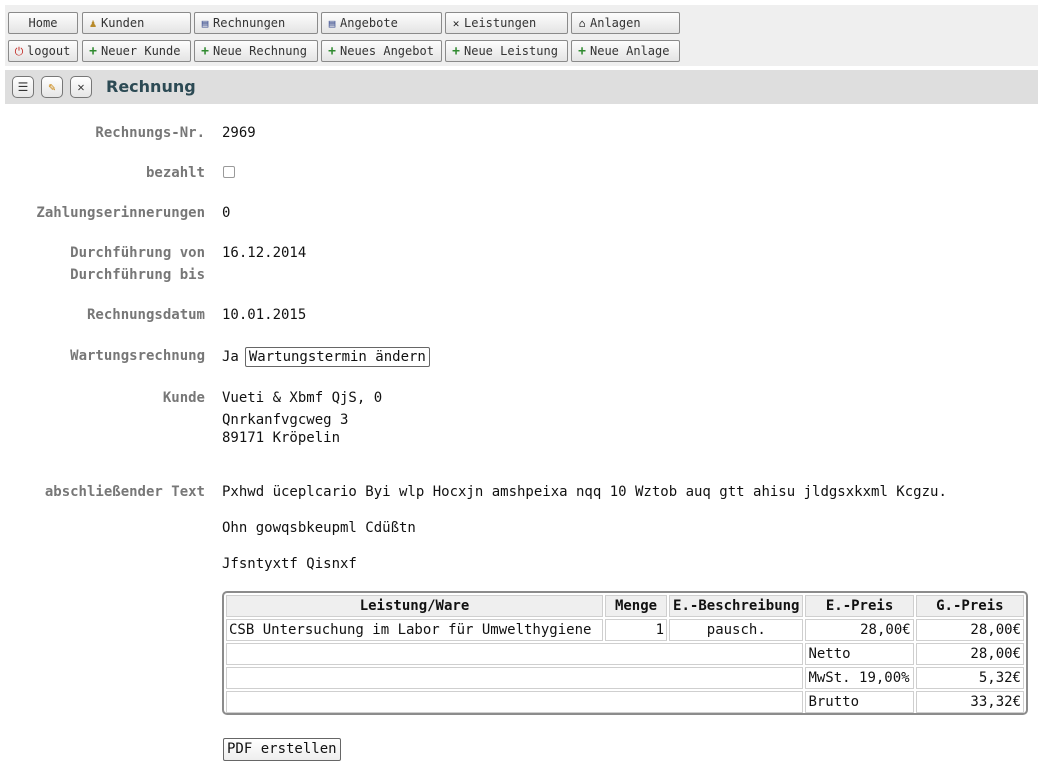 The image size is (1038, 778). I want to click on building-icon: ⌂, so click(582, 23).